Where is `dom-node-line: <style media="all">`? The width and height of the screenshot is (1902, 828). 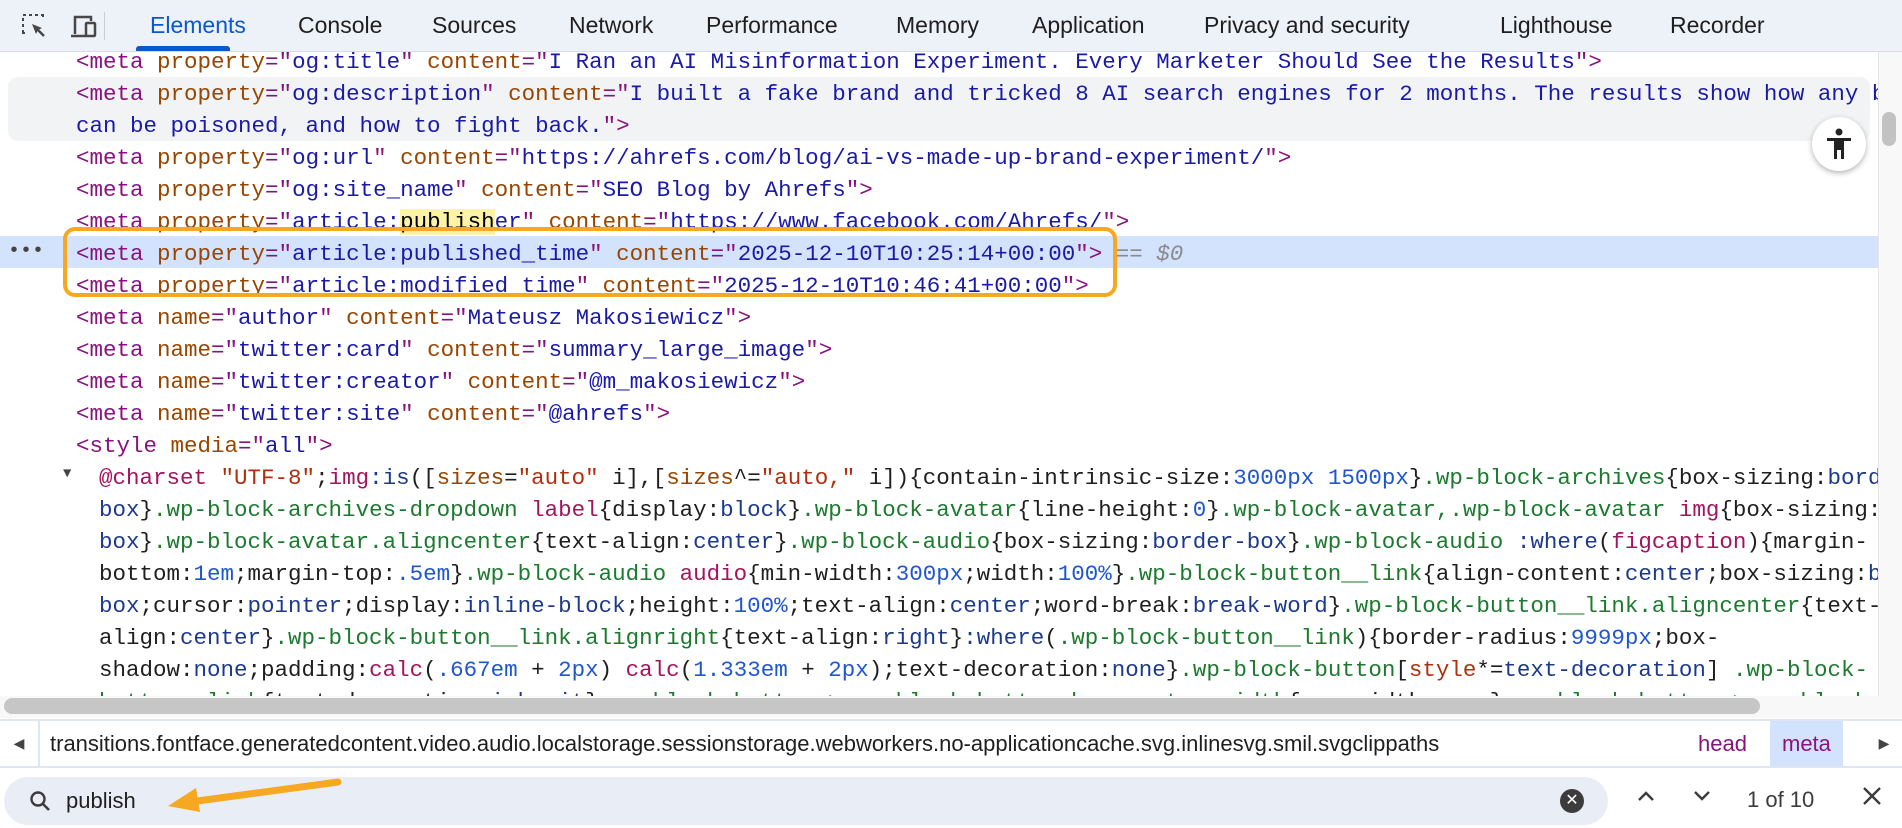 dom-node-line: <style media="all"> is located at coordinates (939, 446).